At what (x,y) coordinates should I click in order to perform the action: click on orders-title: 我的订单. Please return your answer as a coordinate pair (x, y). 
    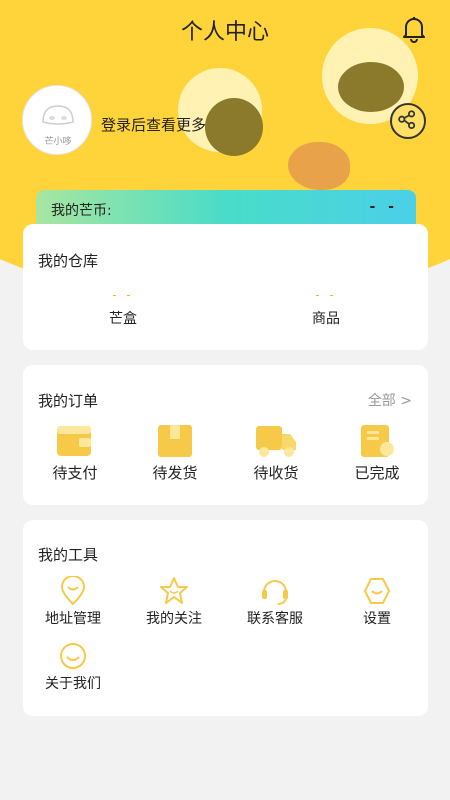
    Looking at the image, I should click on (68, 401).